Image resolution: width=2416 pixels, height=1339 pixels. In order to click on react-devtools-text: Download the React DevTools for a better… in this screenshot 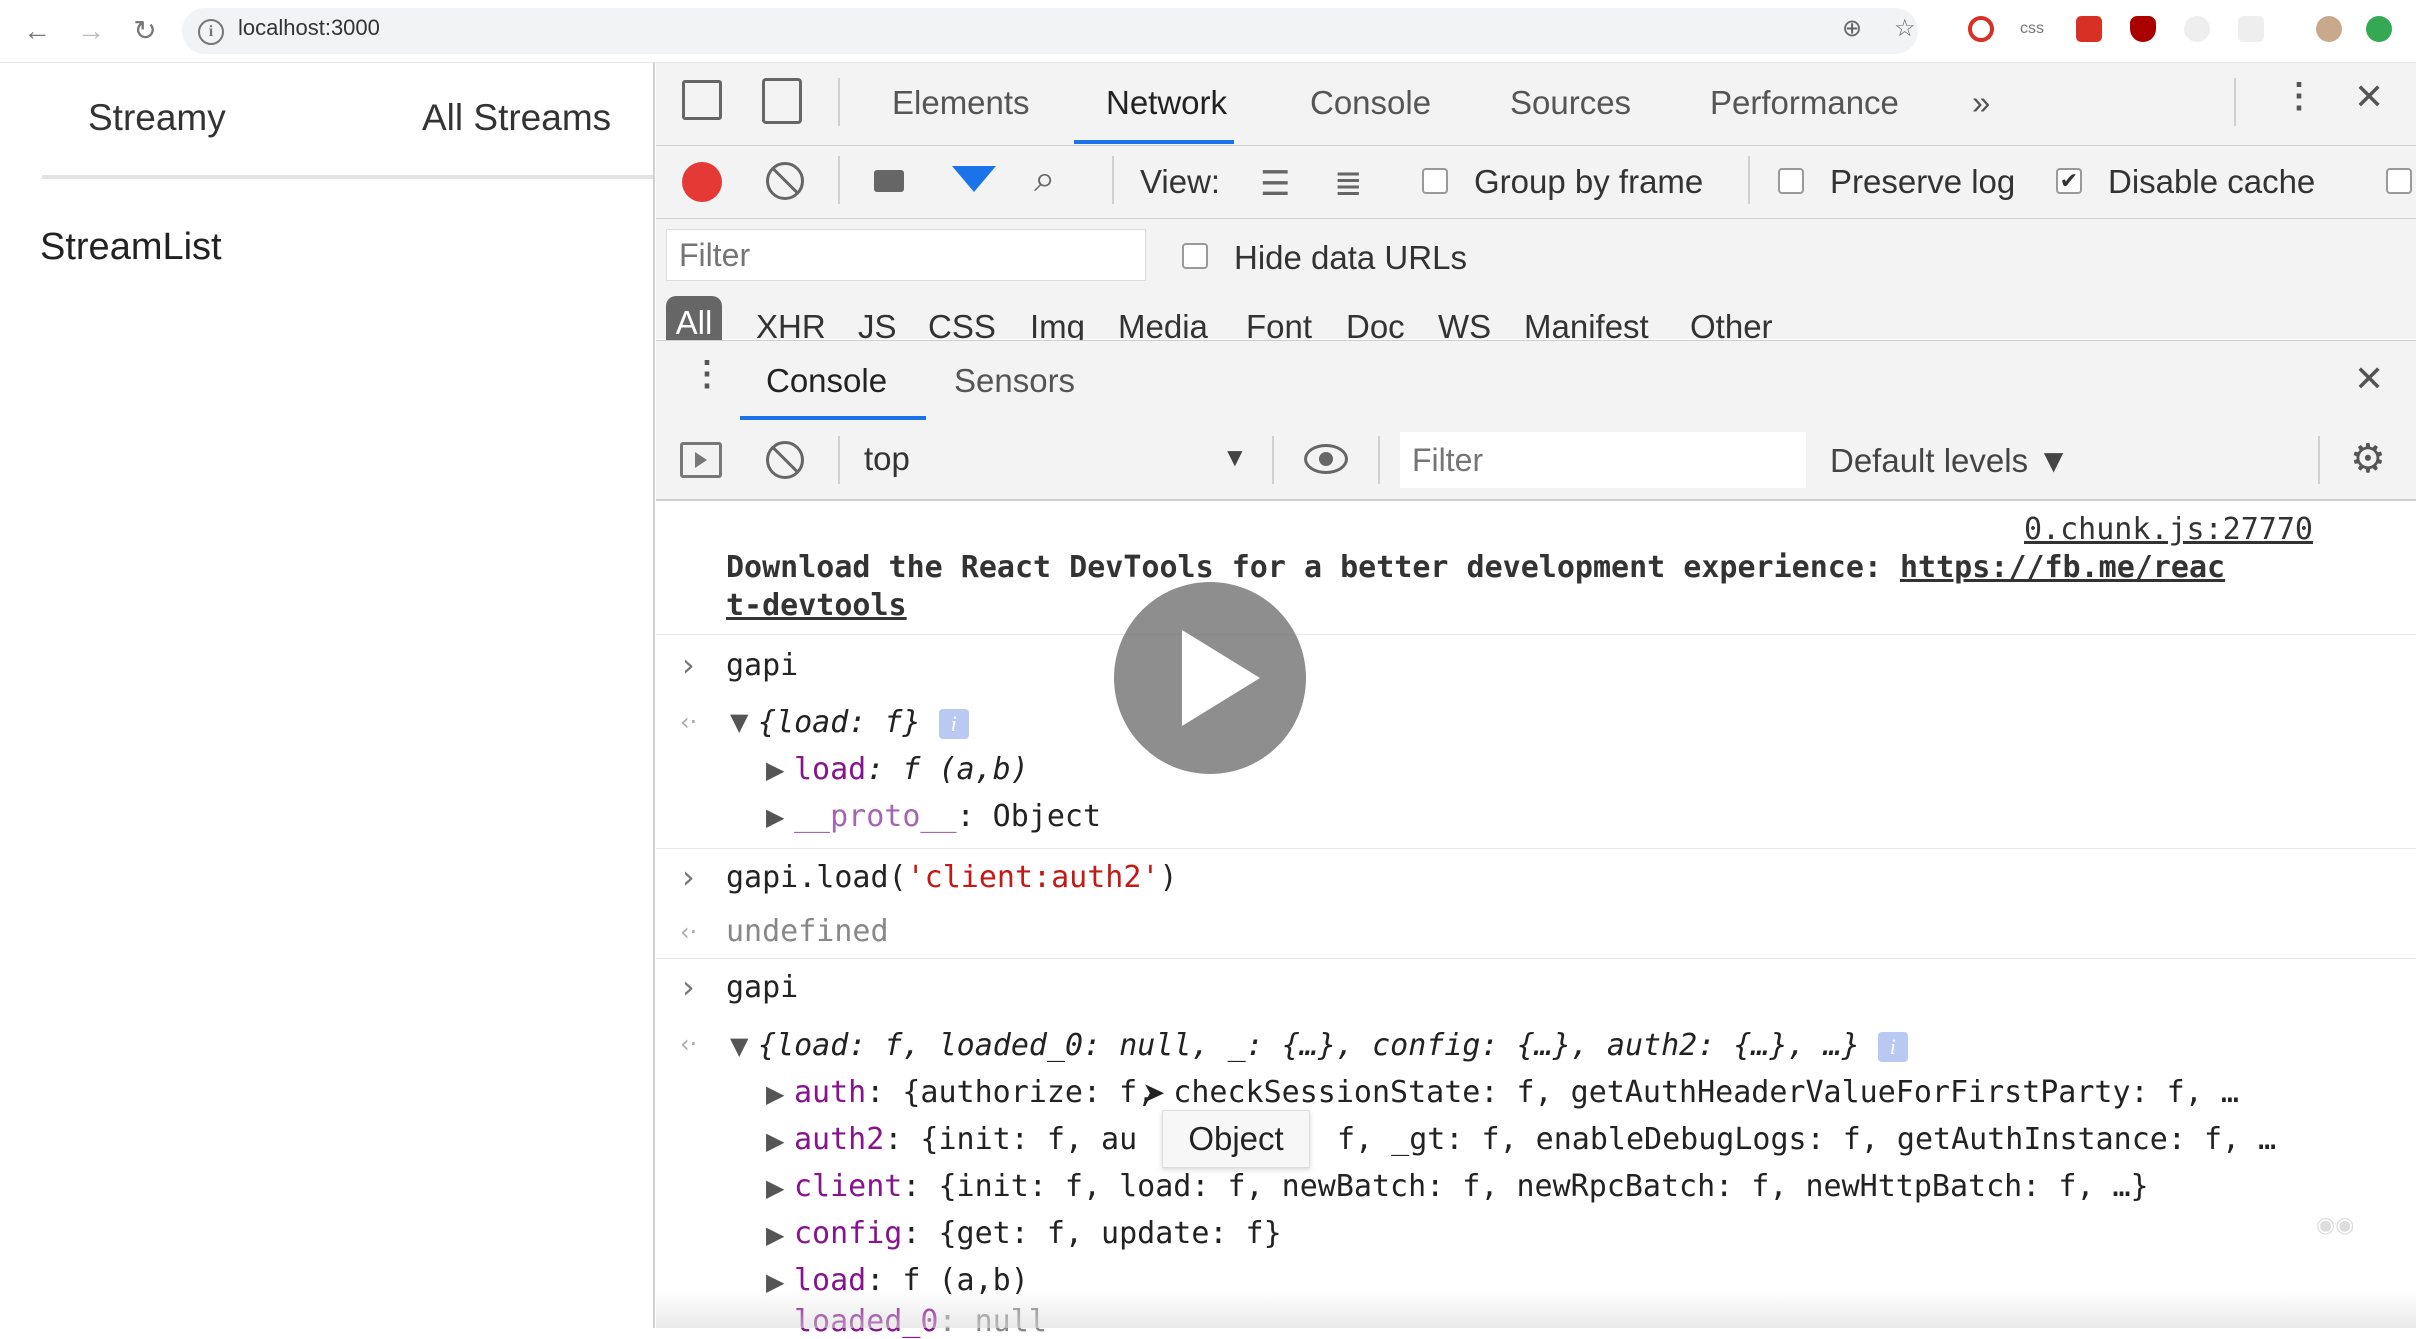, I will do `click(1313, 567)`.